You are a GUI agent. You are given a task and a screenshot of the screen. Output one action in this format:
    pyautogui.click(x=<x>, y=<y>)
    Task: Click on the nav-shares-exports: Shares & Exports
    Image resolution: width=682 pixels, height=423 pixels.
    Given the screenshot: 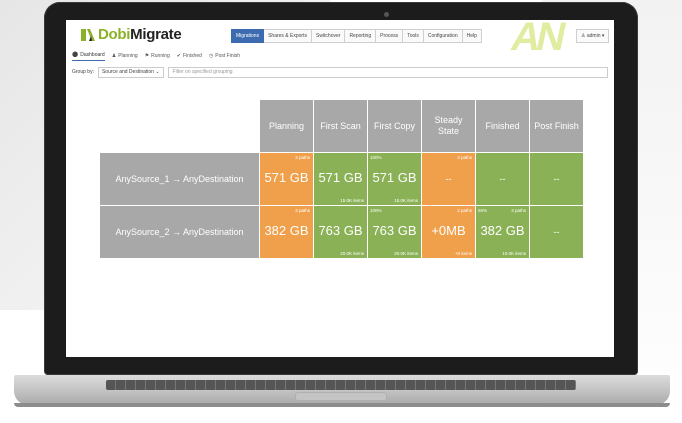 What is the action you would take?
    pyautogui.click(x=288, y=36)
    